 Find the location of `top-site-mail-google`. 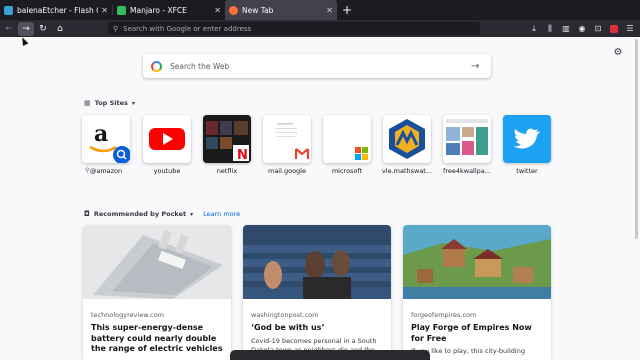

top-site-mail-google is located at coordinates (287, 139).